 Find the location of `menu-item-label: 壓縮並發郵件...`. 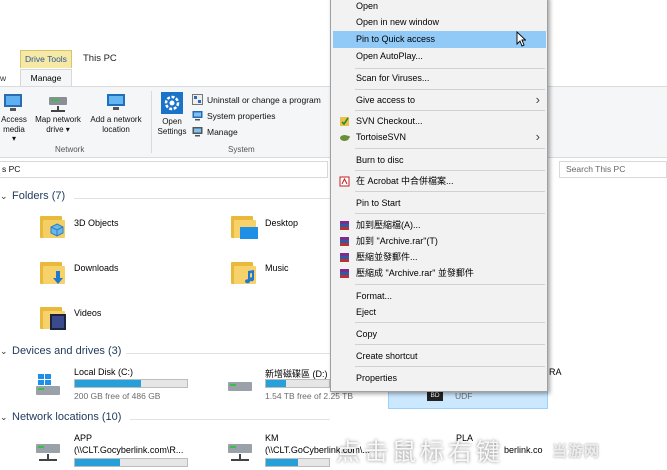

menu-item-label: 壓縮並發郵件... is located at coordinates (387, 257).